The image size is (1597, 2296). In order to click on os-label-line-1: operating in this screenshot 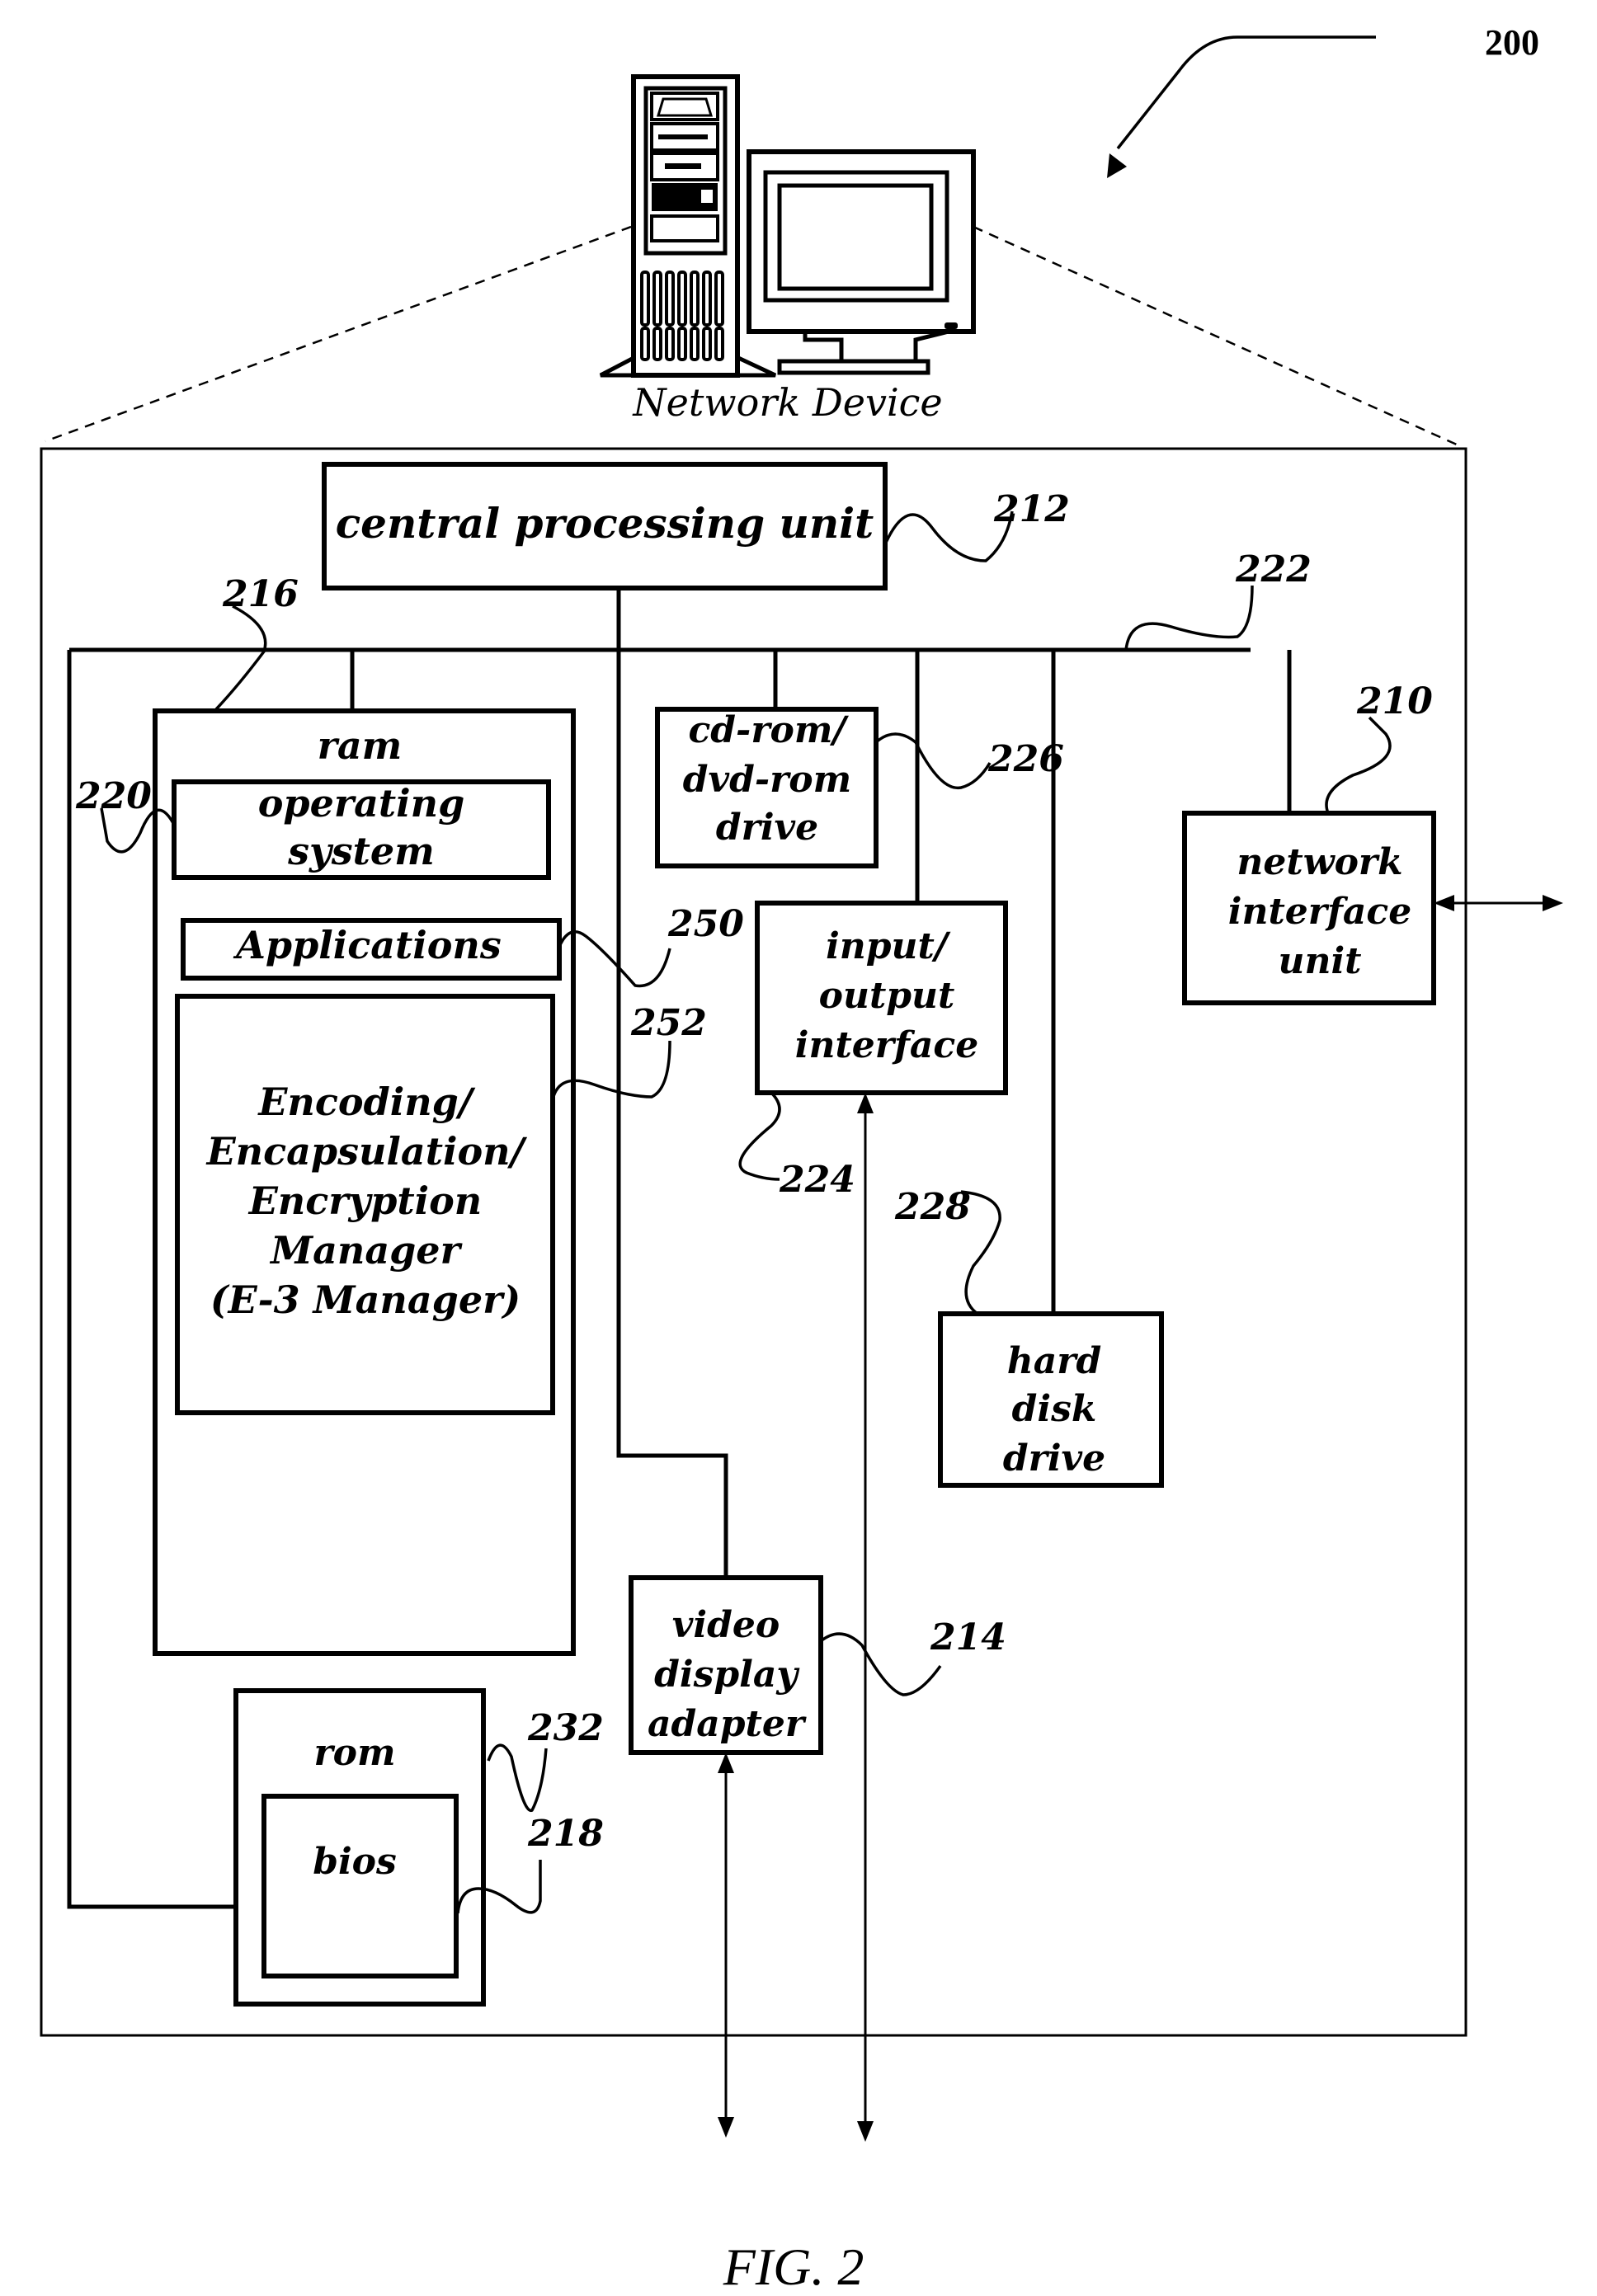, I will do `click(361, 803)`.